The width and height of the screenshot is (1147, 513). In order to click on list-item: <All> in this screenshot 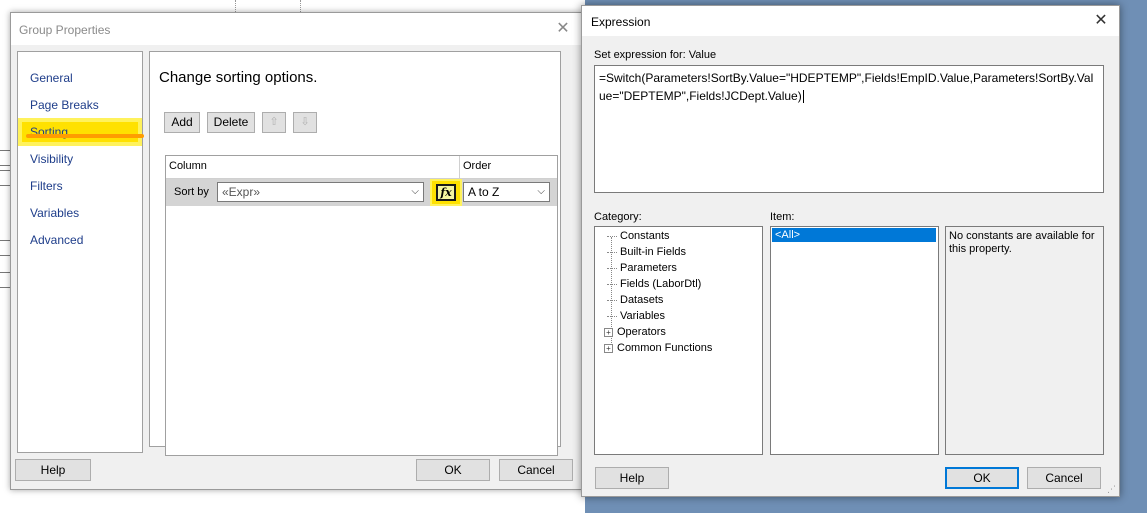, I will do `click(854, 235)`.